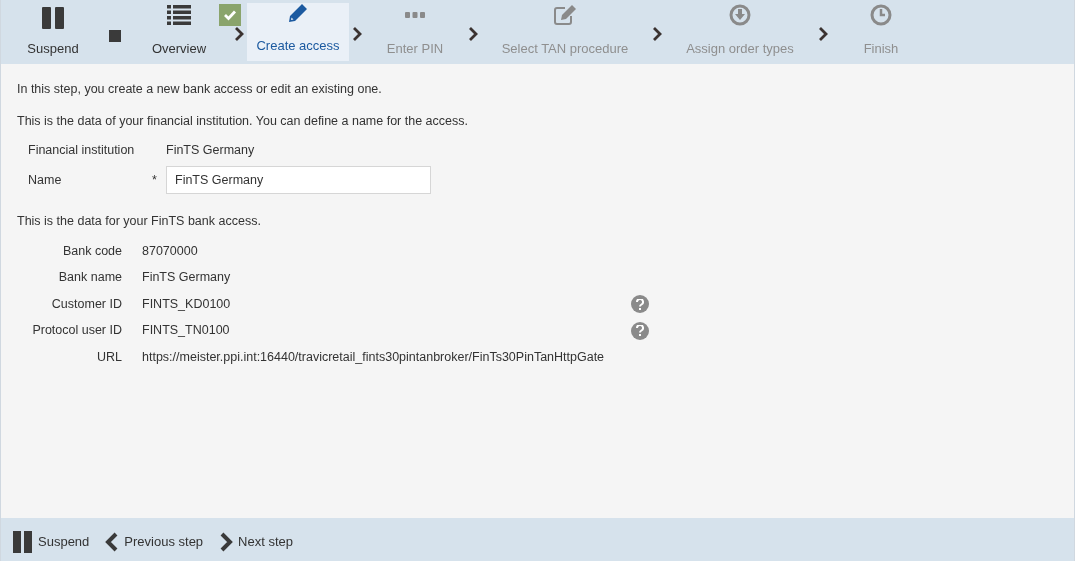 The image size is (1075, 561). Describe the element at coordinates (155, 180) in the screenshot. I see `required-mark: *` at that location.